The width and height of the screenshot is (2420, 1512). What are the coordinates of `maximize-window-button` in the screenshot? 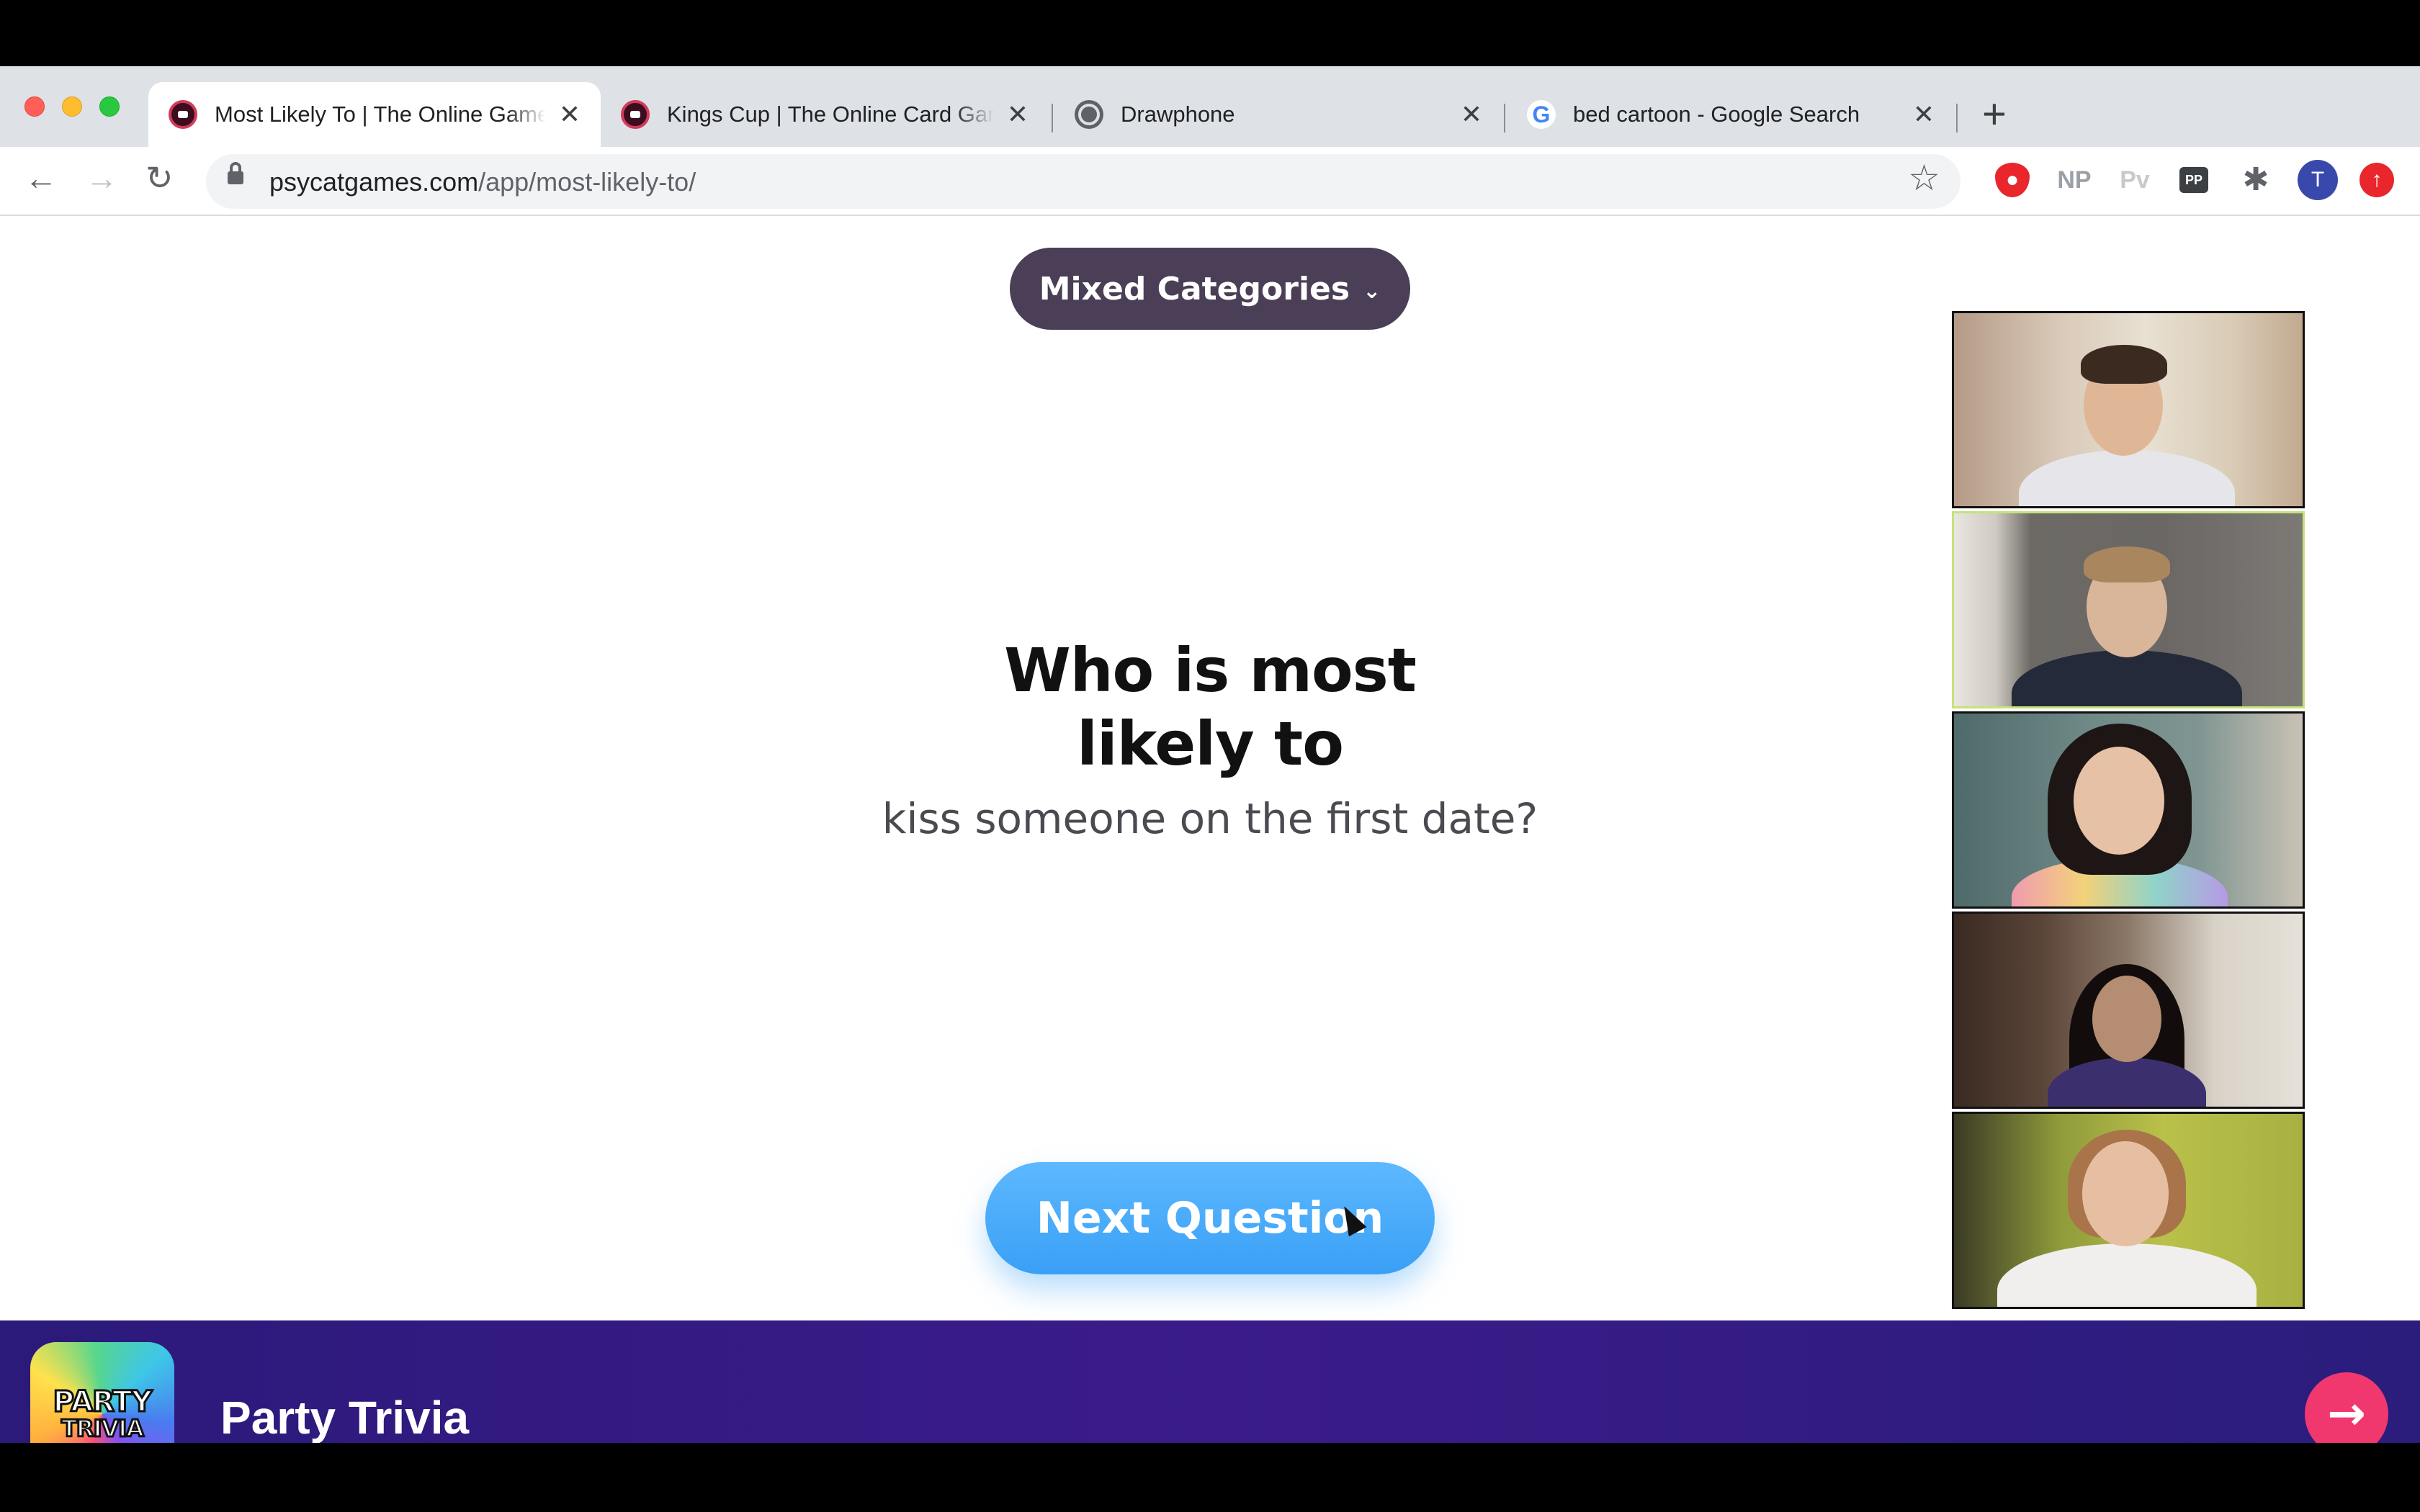 It's located at (109, 106).